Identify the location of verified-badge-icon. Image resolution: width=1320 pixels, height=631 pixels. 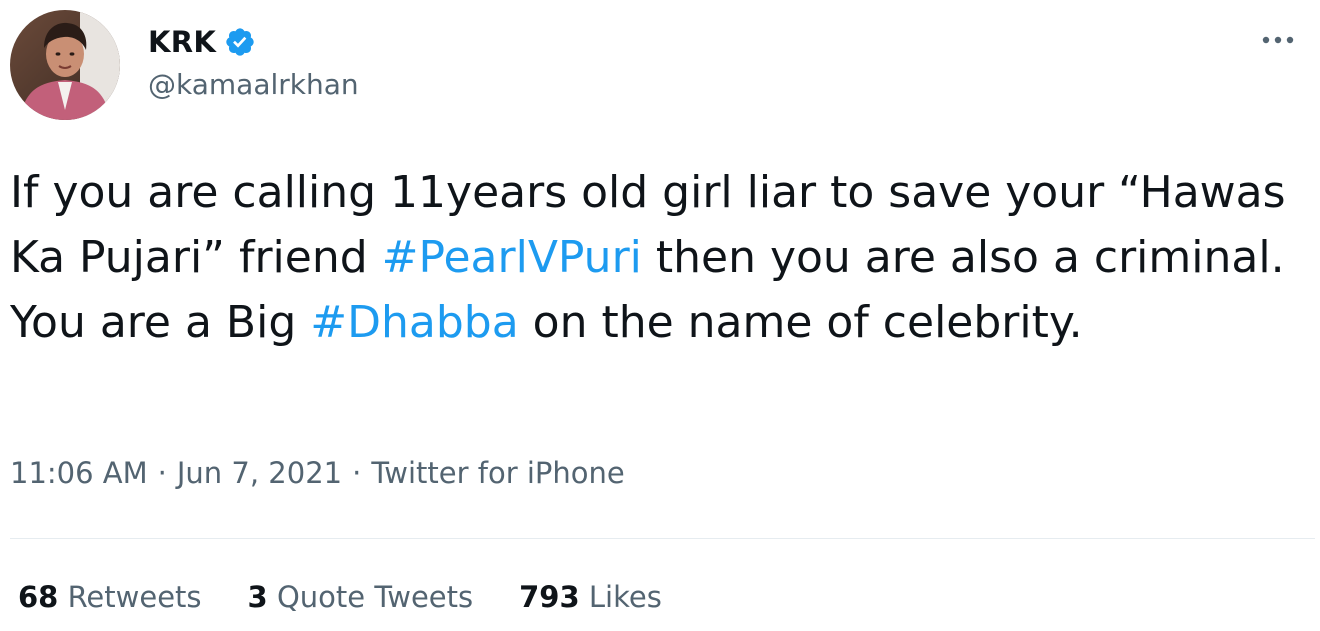
(240, 42).